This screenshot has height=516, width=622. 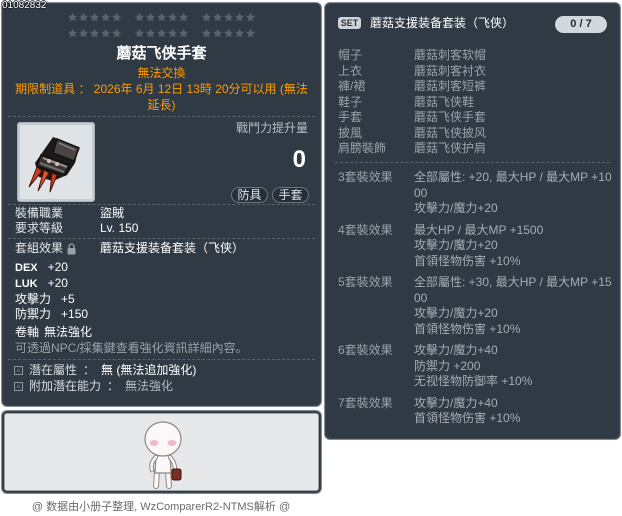 What do you see at coordinates (450, 86) in the screenshot?
I see `set-piece-name: 蘑菇刺客短裤` at bounding box center [450, 86].